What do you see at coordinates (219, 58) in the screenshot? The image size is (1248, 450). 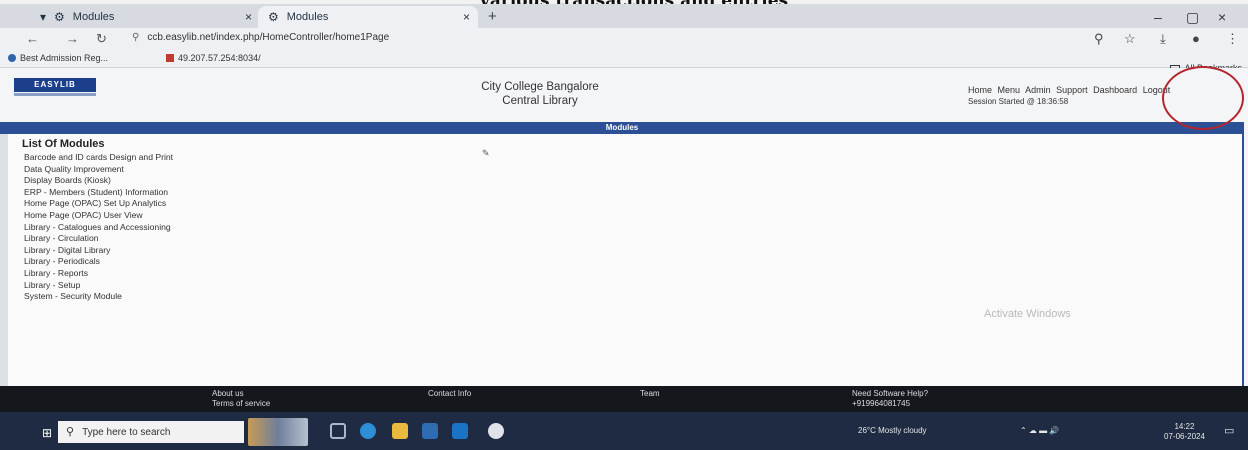 I see `bookmark-label: 49.207.57.254:8034/` at bounding box center [219, 58].